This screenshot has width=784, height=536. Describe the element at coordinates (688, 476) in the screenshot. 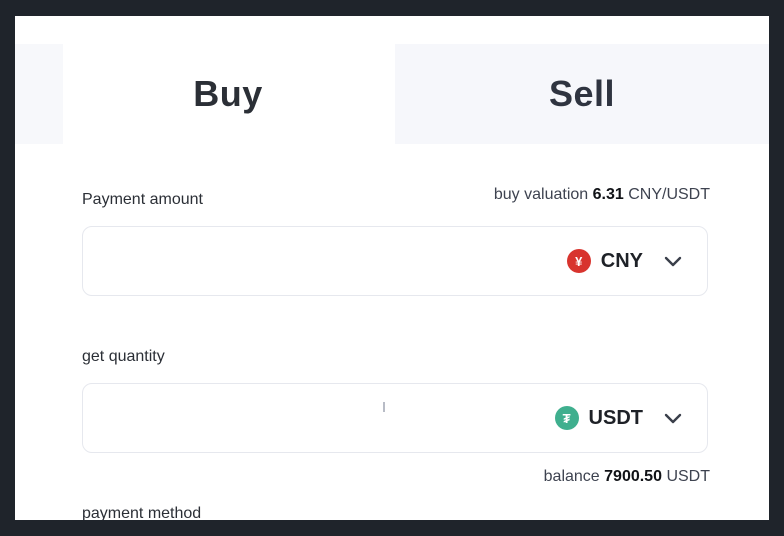

I see `balance-unit: USDT` at that location.